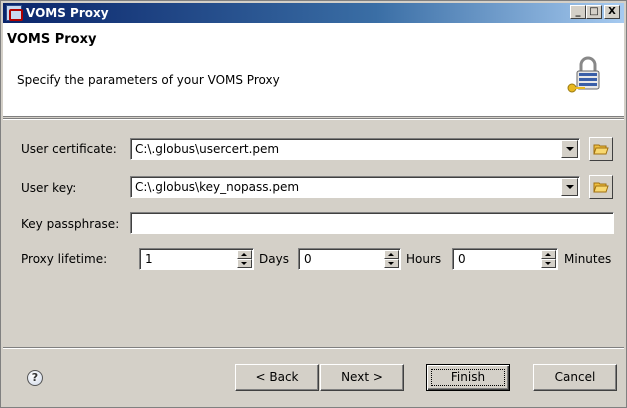 Image resolution: width=627 pixels, height=408 pixels. I want to click on next-button: Next >, so click(362, 377).